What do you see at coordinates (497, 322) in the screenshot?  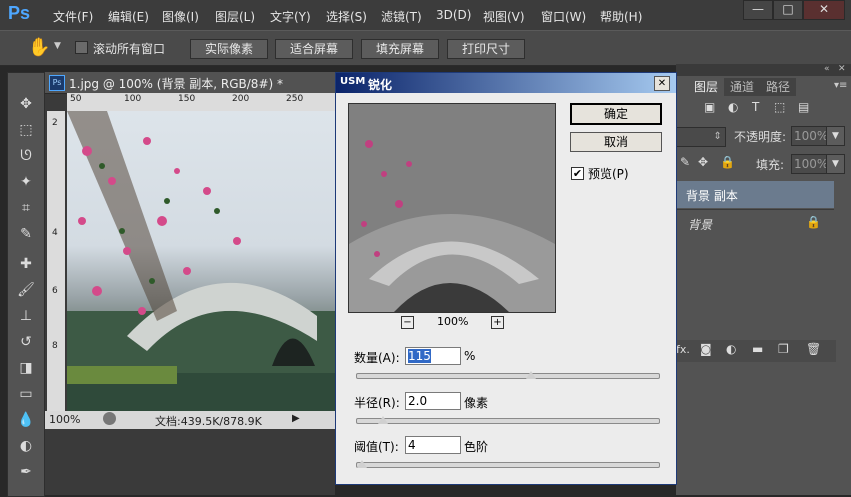 I see `zoom-in-button: +` at bounding box center [497, 322].